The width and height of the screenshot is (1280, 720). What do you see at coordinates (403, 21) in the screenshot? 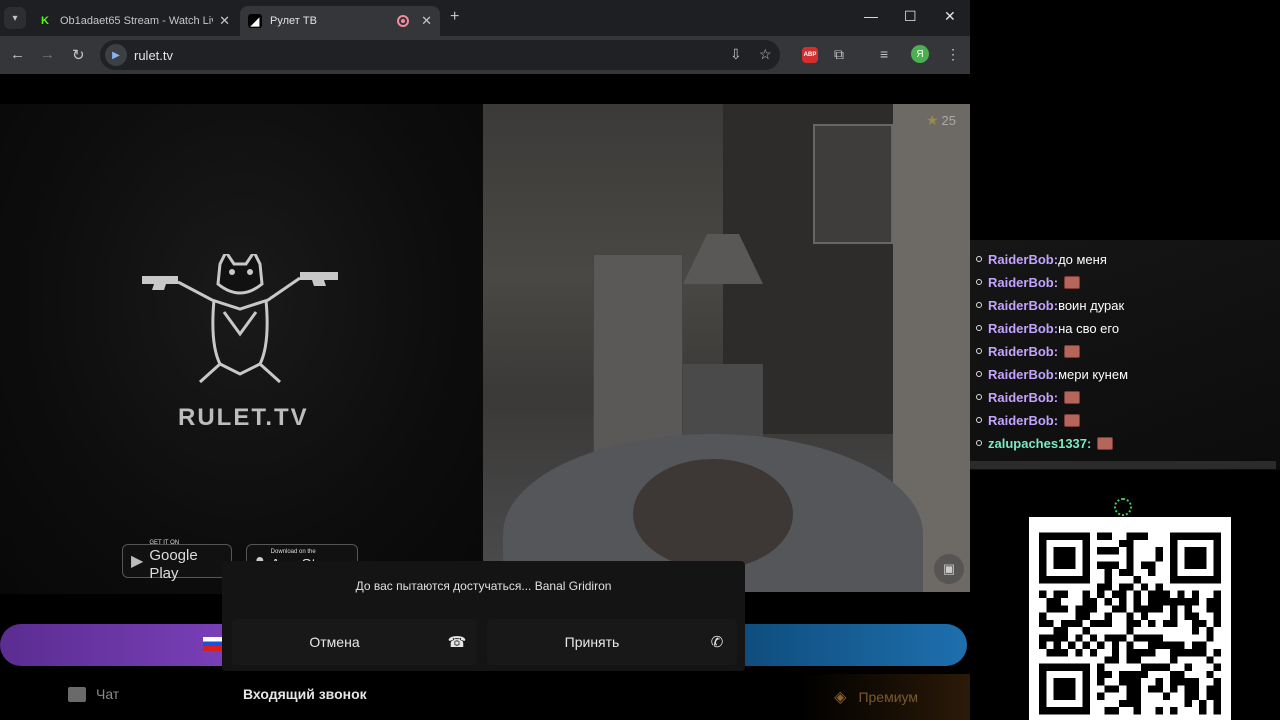
I see `recording-icon` at bounding box center [403, 21].